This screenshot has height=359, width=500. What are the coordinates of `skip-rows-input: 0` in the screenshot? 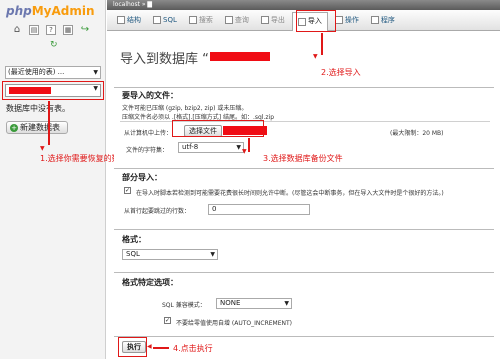 It's located at (259, 209).